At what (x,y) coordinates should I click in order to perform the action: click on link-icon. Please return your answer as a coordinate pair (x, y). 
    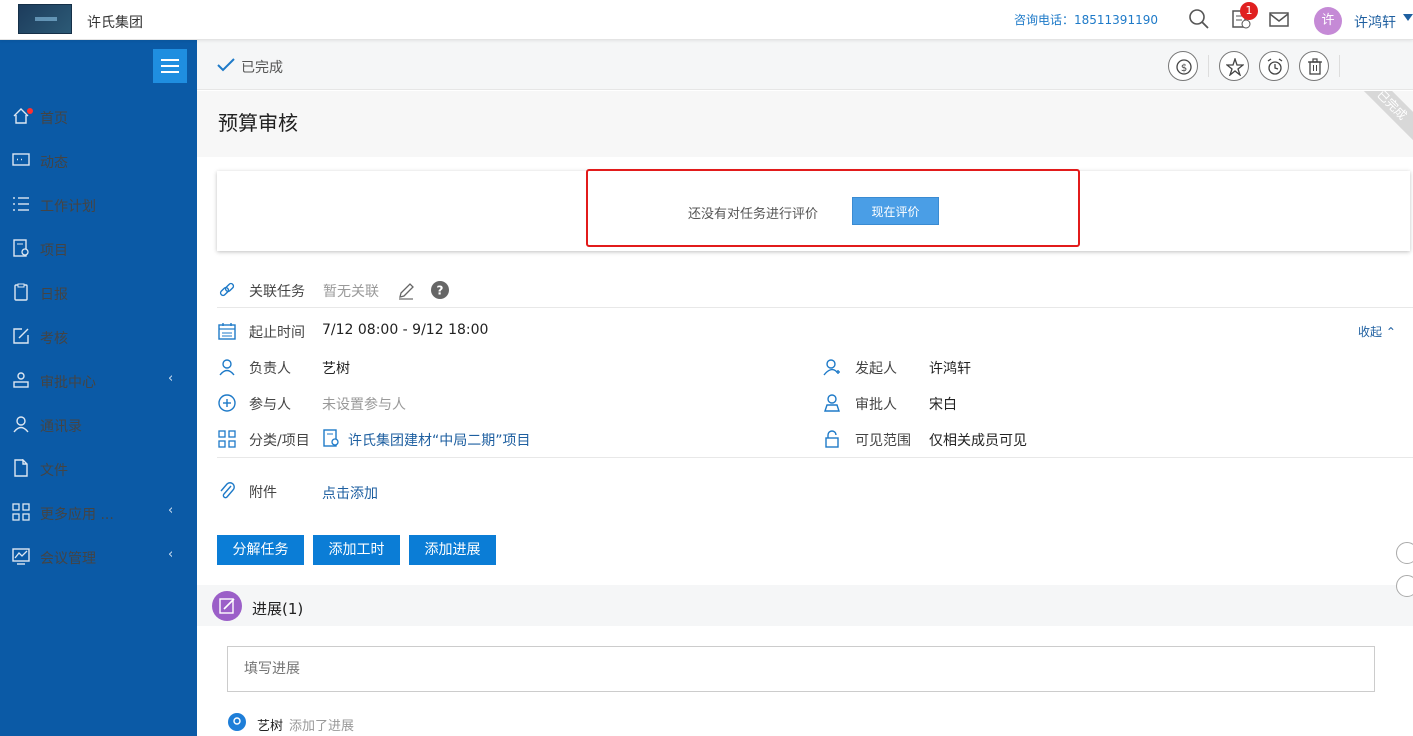
    Looking at the image, I should click on (227, 289).